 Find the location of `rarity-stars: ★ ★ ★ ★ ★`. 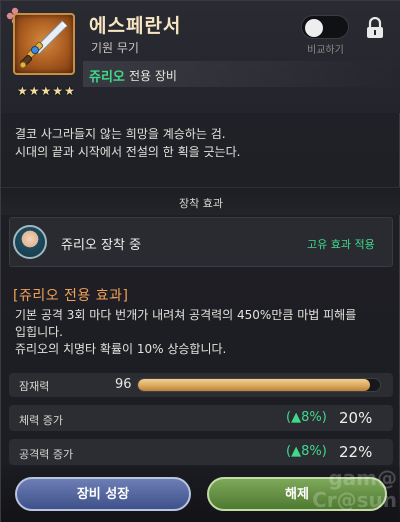

rarity-stars: ★ ★ ★ ★ ★ is located at coordinates (46, 91).